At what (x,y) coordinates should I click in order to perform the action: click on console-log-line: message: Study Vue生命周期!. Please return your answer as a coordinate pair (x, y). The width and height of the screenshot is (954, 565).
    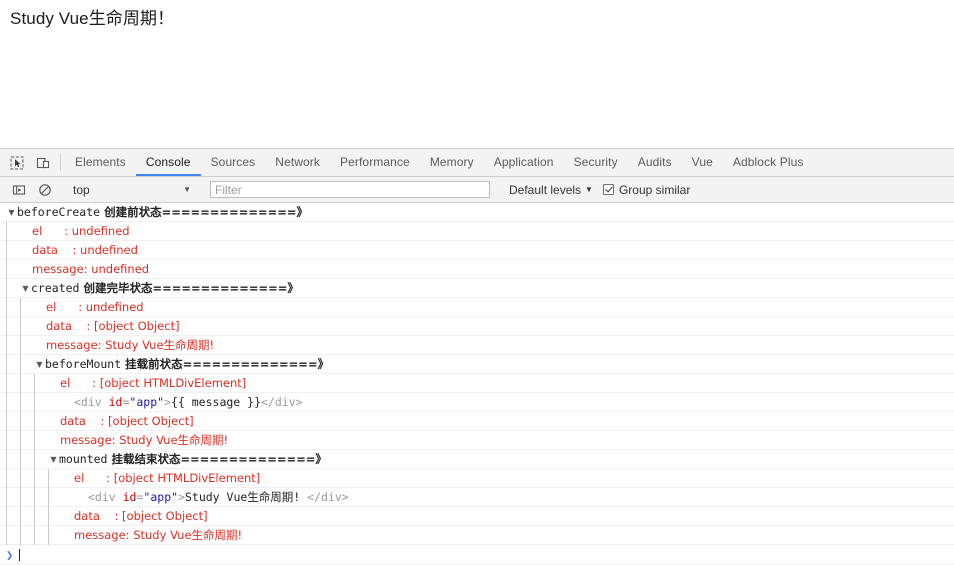
    Looking at the image, I should click on (477, 535).